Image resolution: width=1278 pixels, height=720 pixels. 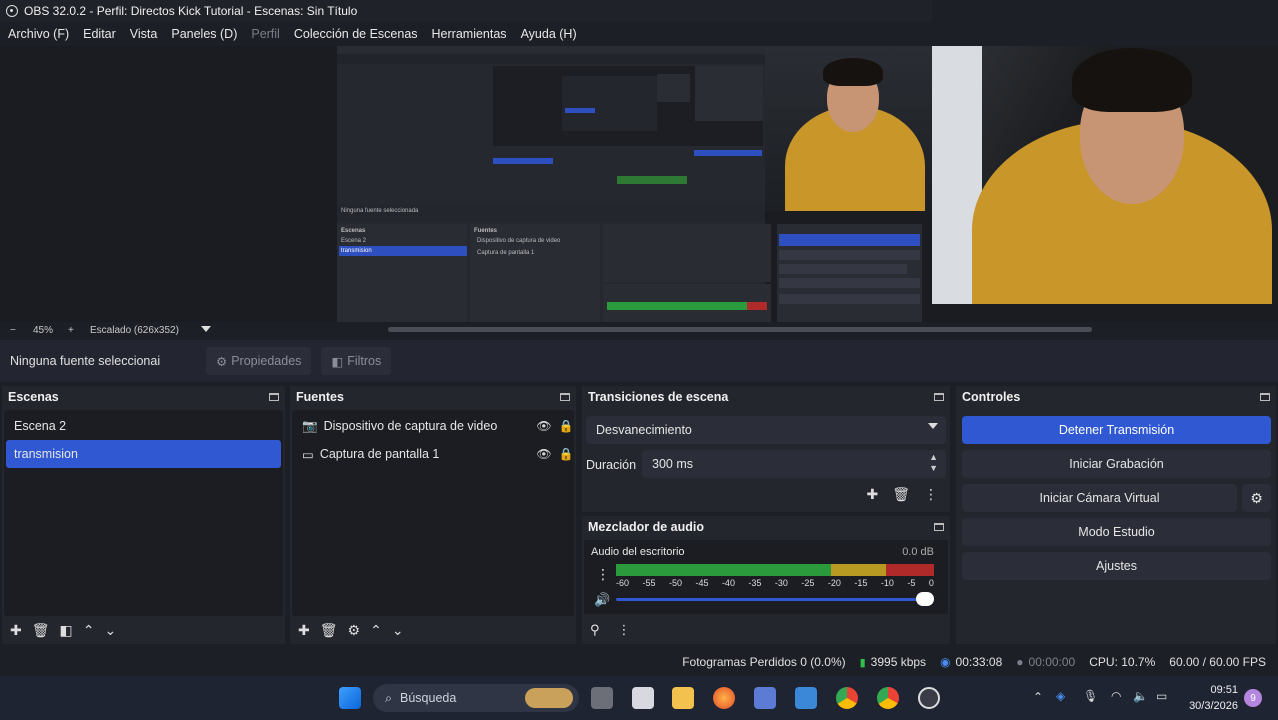 I want to click on app-icon, so click(x=765, y=698).